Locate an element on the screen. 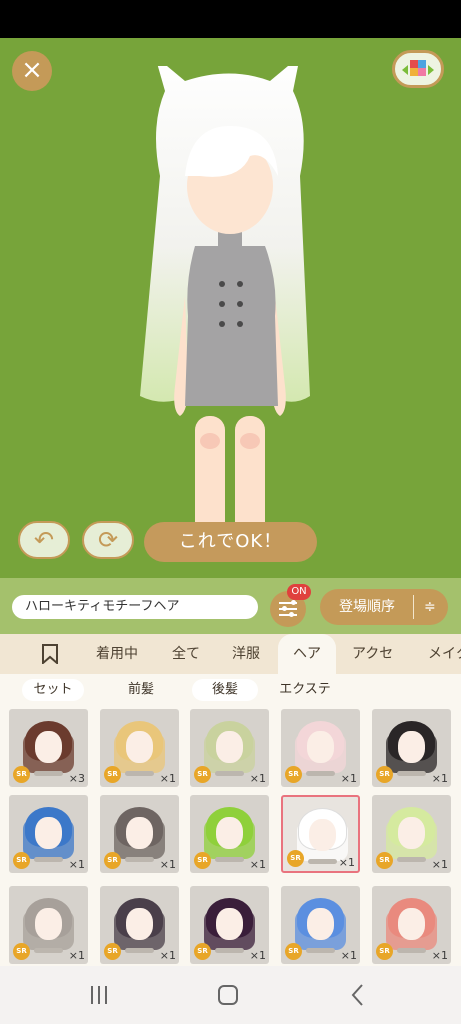 Image resolution: width=461 pixels, height=1024 pixels. shuffle-button: ⟳ is located at coordinates (108, 540).